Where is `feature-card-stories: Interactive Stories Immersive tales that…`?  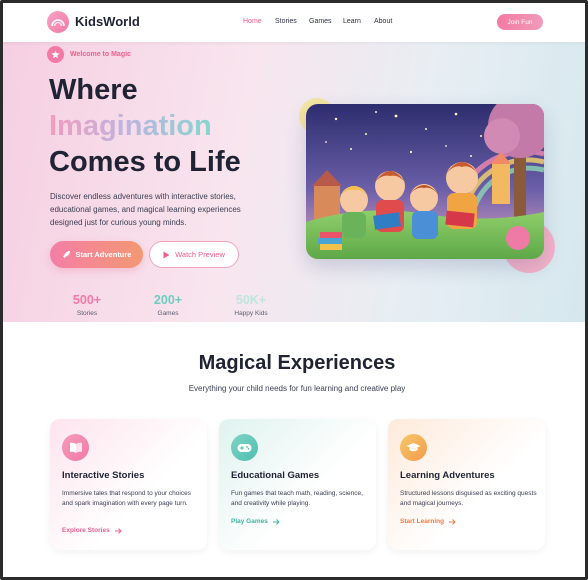 feature-card-stories: Interactive Stories Immersive tales that… is located at coordinates (128, 484).